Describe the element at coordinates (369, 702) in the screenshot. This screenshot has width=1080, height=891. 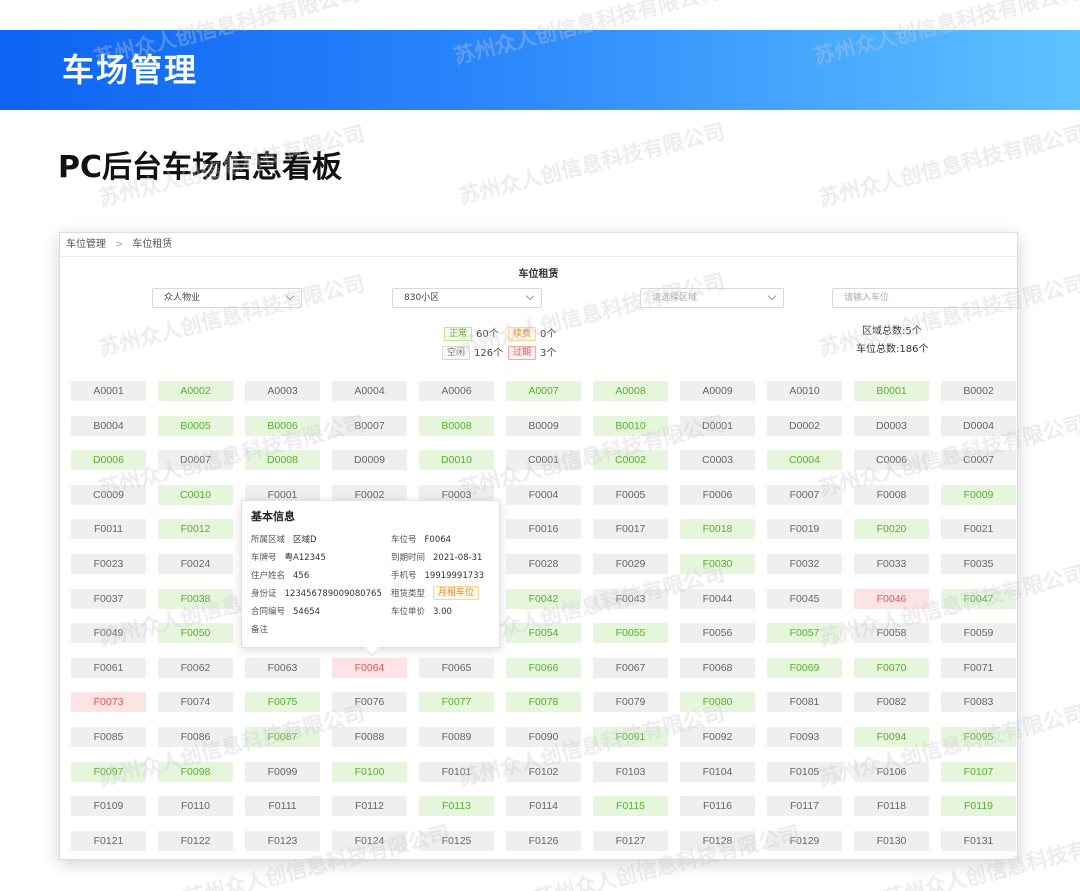
I see `parking-space-F0076: F0076` at that location.